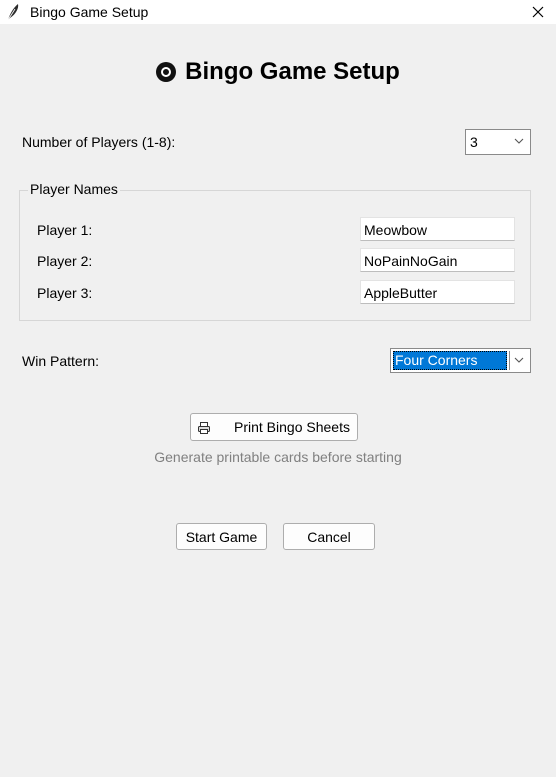  Describe the element at coordinates (437, 260) in the screenshot. I see `player-2-name-input: NoPainNoGain` at that location.